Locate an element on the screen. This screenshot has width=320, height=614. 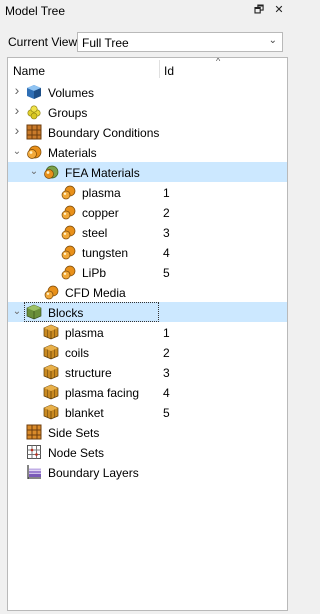
tree-item: › Boundary Conditions is located at coordinates (147, 132).